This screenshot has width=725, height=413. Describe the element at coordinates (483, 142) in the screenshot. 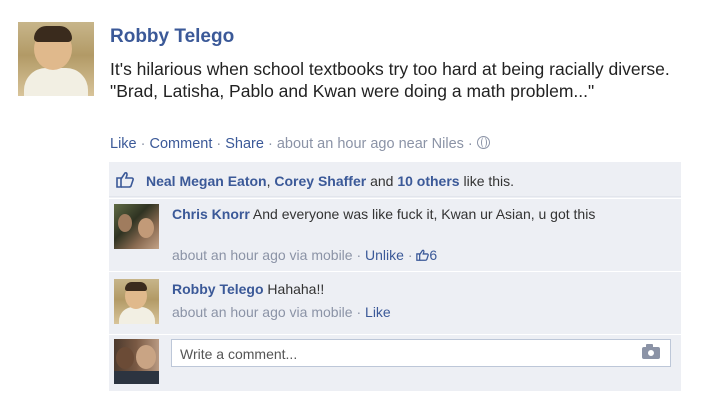

I see `globe-icon` at that location.